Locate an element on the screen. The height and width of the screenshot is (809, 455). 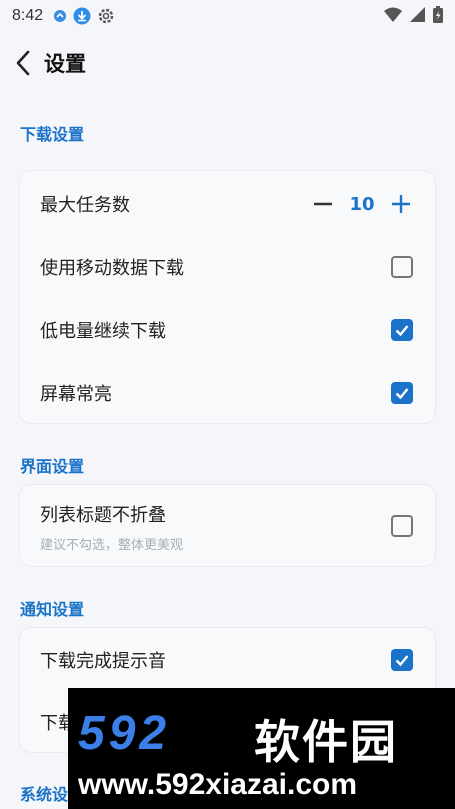
mobile-data-label: 使用移动数据下载 is located at coordinates (112, 268).